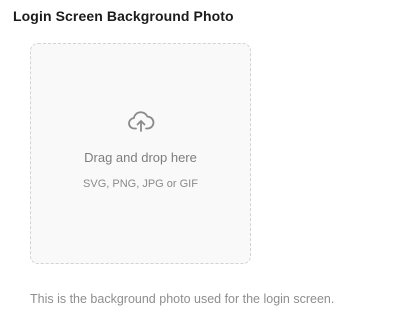  I want to click on field-title: Login Screen Background Photo, so click(123, 16).